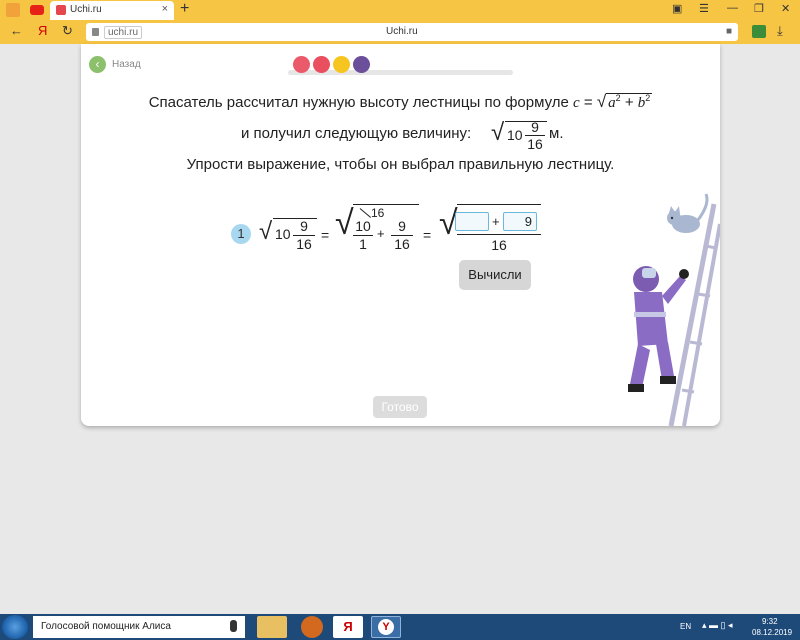 This screenshot has width=800, height=640. What do you see at coordinates (184, 9) in the screenshot?
I see `new-tab-button: +` at bounding box center [184, 9].